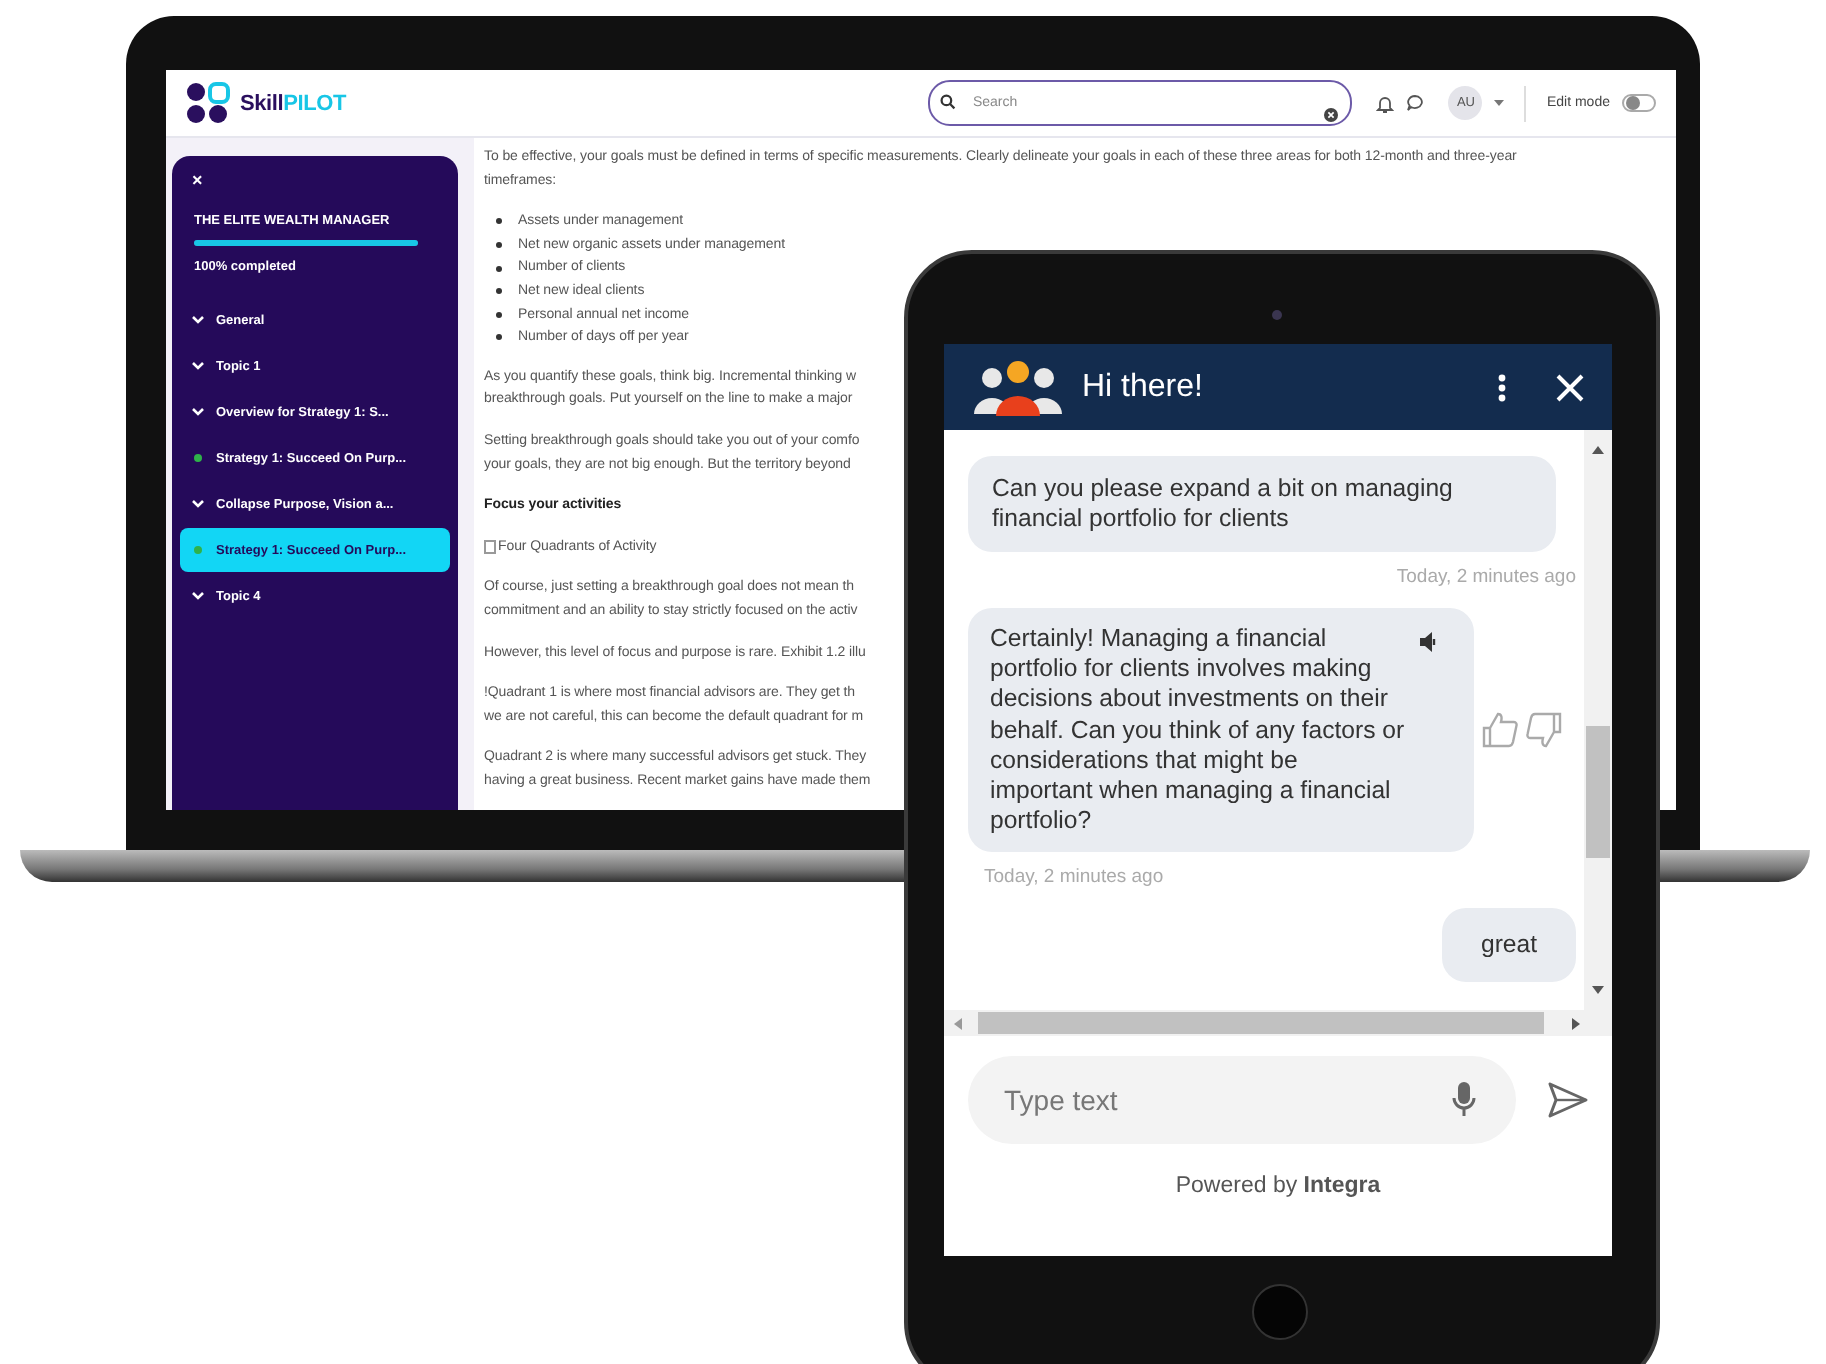 Image resolution: width=1826 pixels, height=1364 pixels. Describe the element at coordinates (1262, 504) in the screenshot. I see `message-bubble: Can you please expand a bit on managing financial portfolio for clients` at that location.